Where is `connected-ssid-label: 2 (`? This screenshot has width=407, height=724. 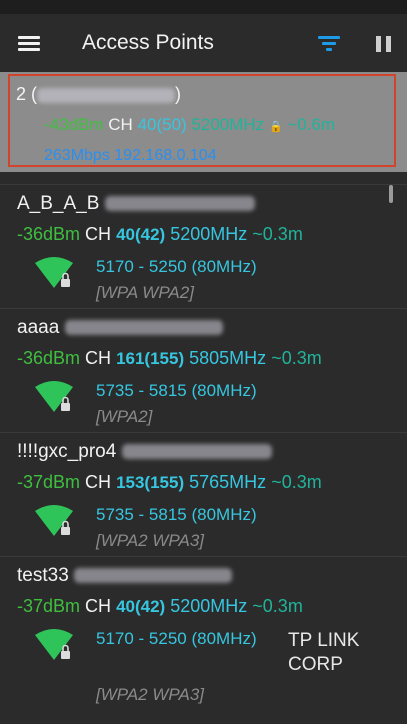
connected-ssid-label: 2 ( is located at coordinates (27, 94).